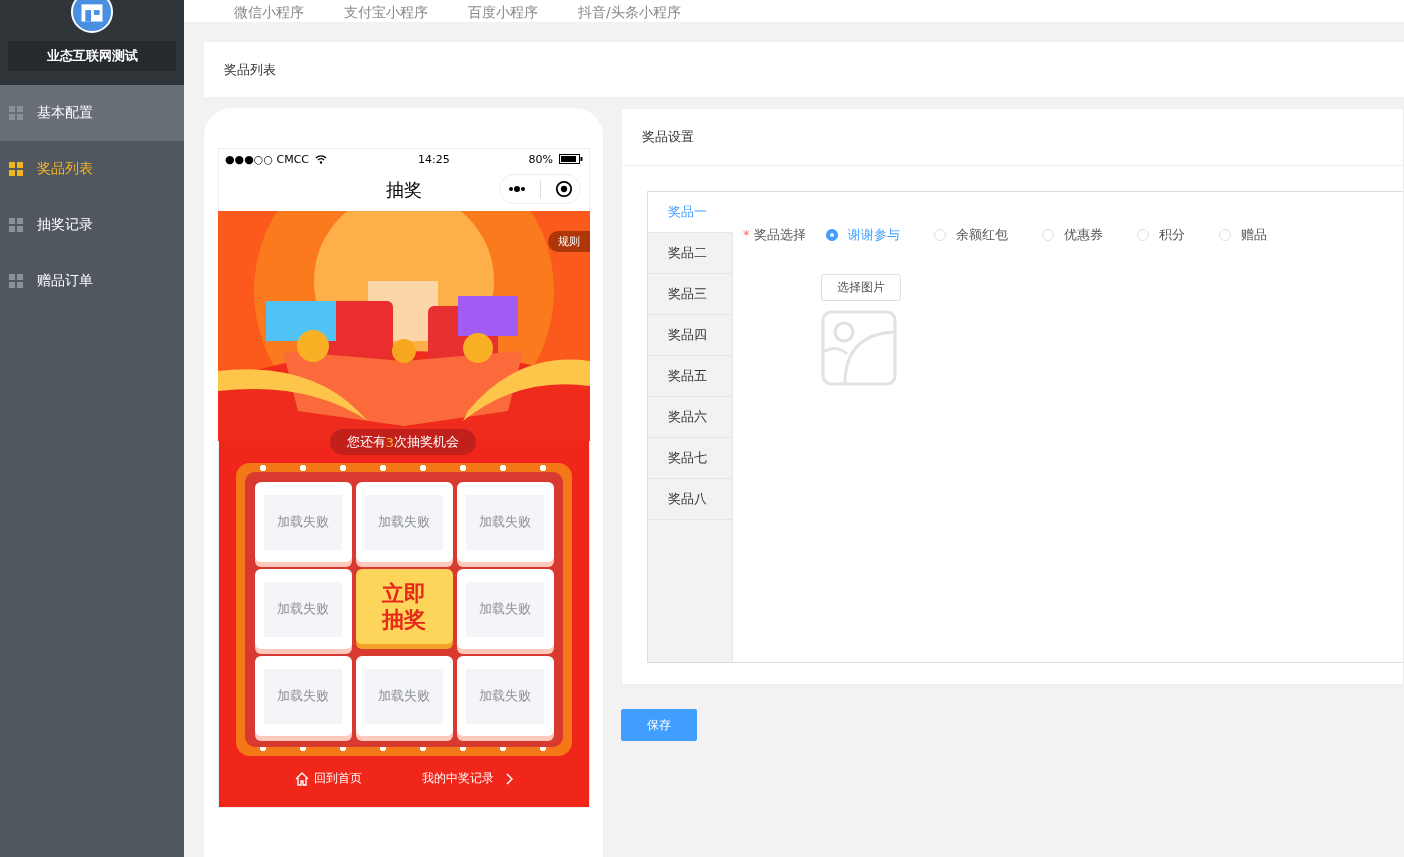  I want to click on close-icon, so click(564, 189).